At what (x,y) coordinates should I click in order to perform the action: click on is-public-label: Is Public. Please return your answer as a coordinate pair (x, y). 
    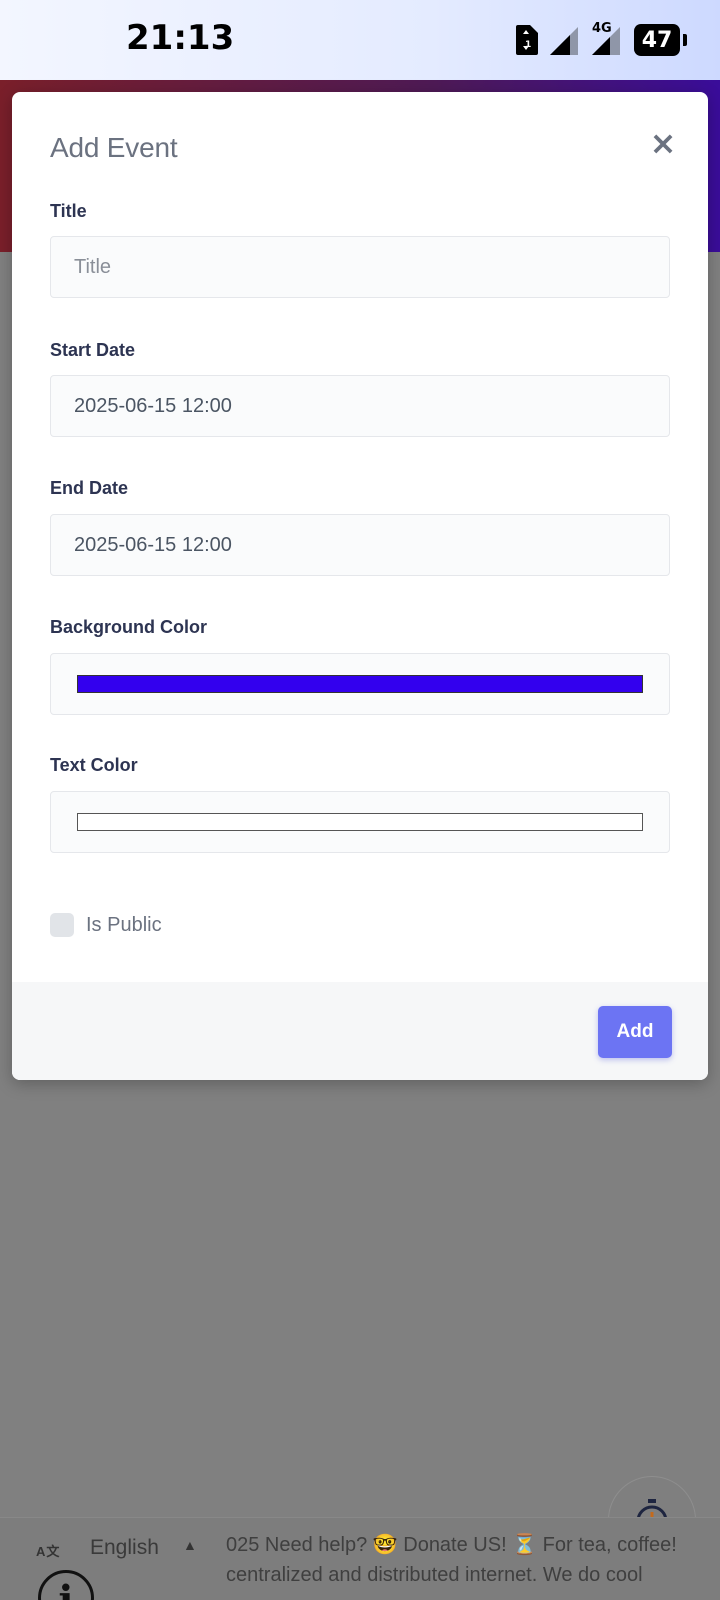
    Looking at the image, I should click on (124, 925).